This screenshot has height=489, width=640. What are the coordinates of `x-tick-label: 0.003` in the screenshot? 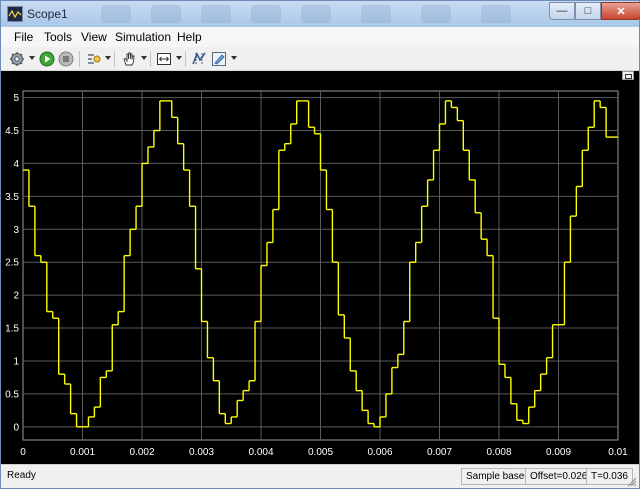 It's located at (201, 452).